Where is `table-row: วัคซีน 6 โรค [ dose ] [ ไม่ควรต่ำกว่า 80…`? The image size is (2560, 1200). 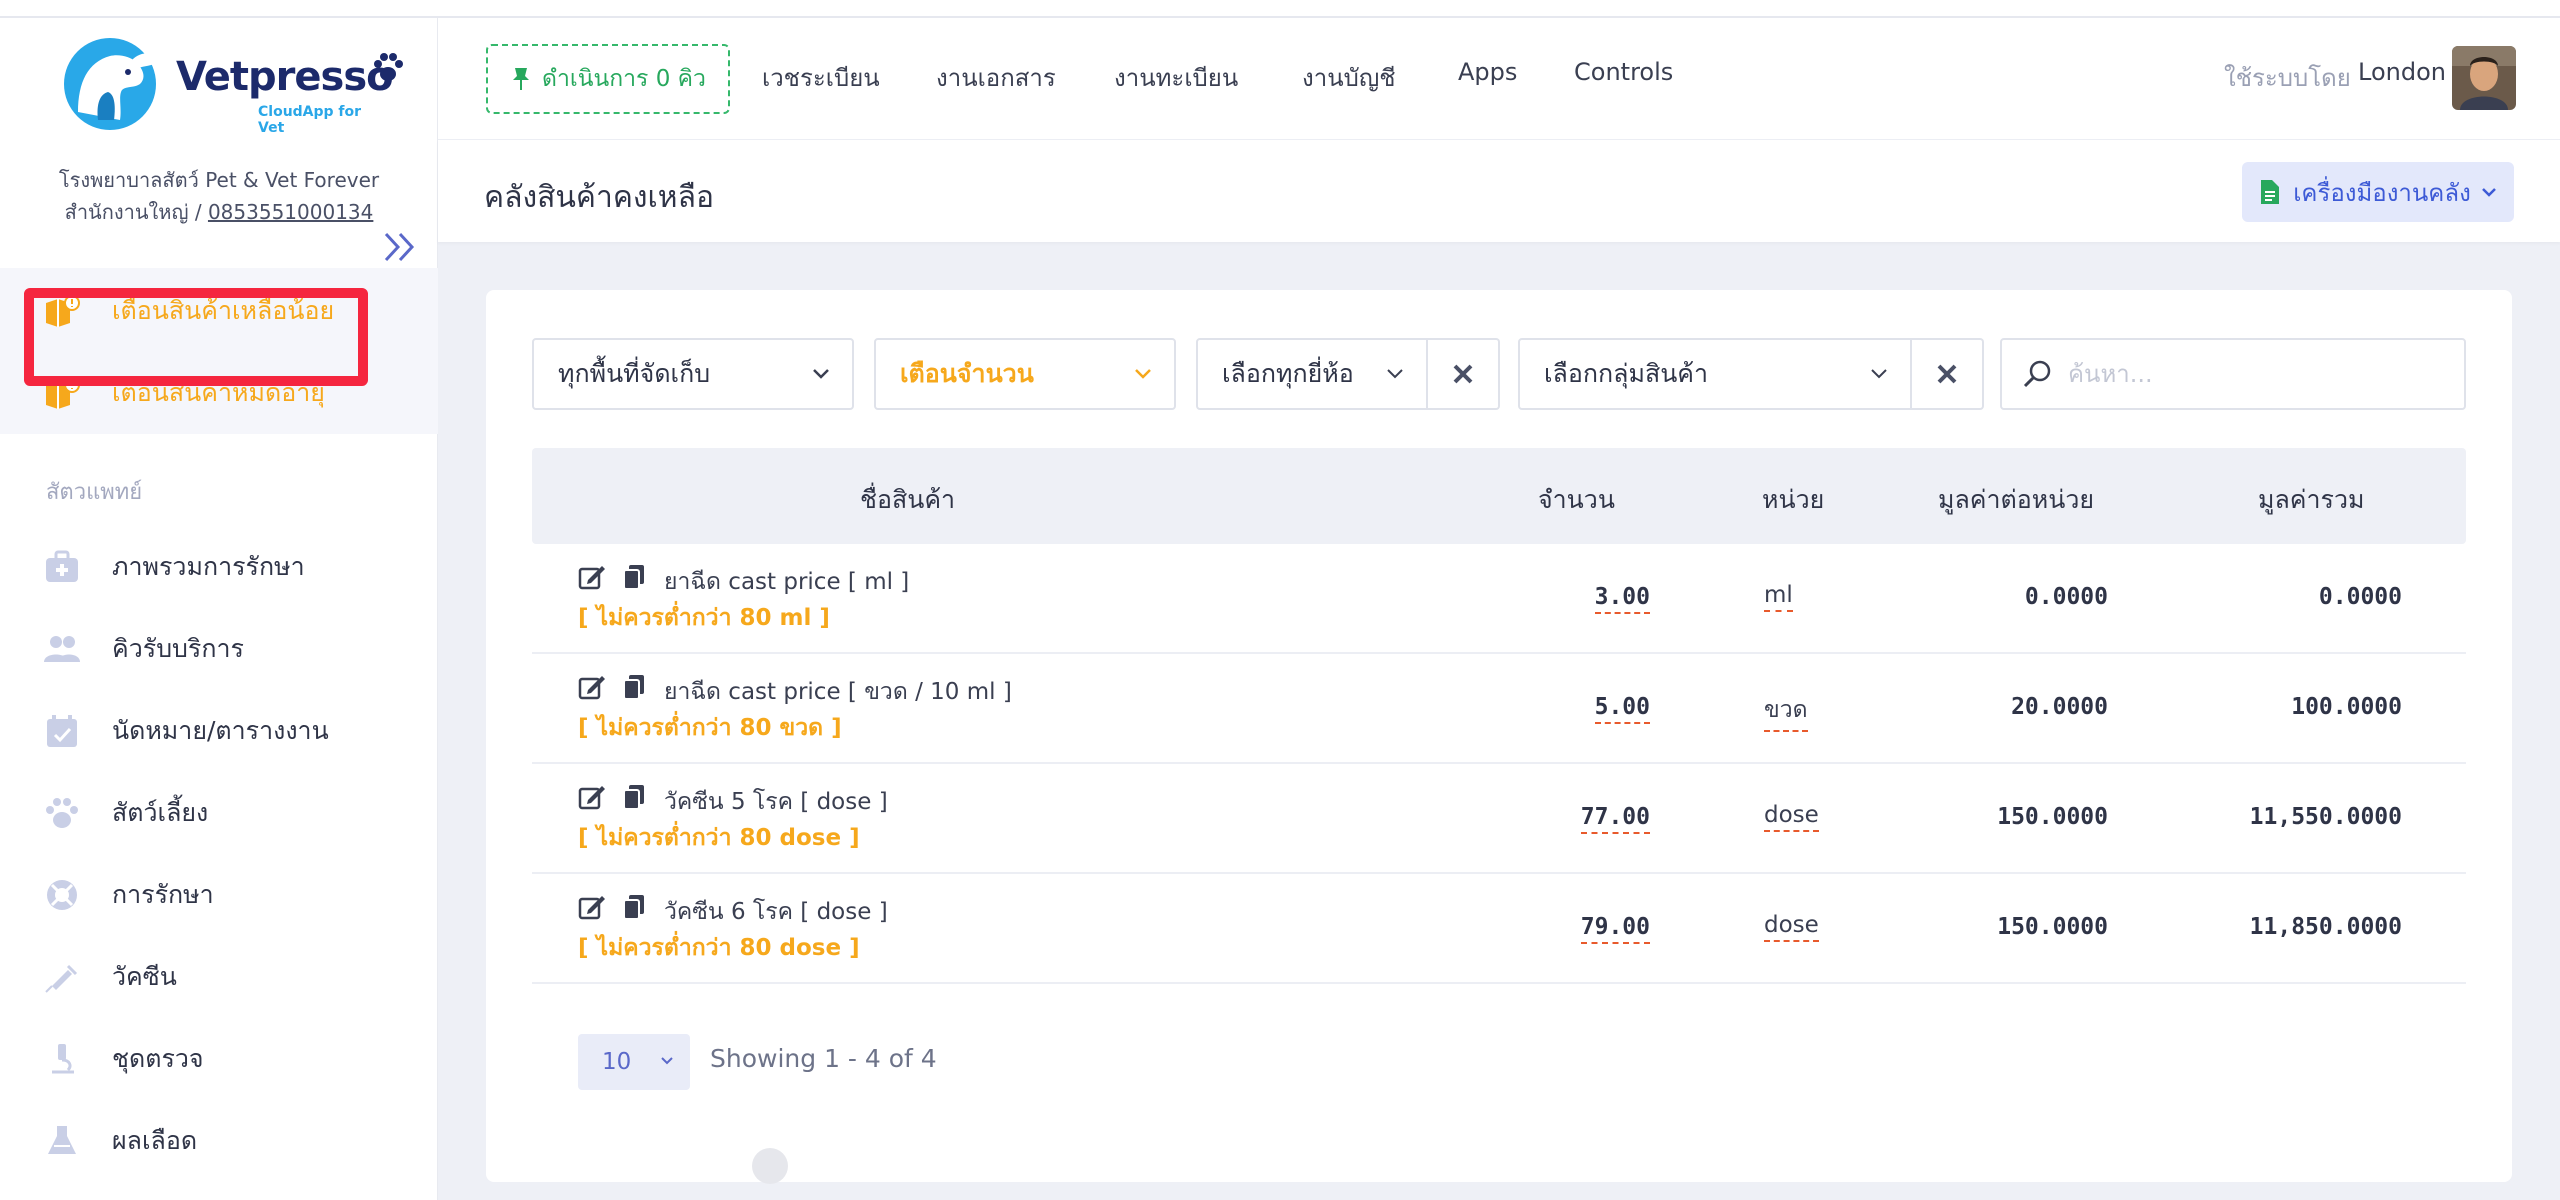 table-row: วัคซีน 6 โรค [ dose ] [ ไม่ควรต่ำกว่า 80… is located at coordinates (1499, 929).